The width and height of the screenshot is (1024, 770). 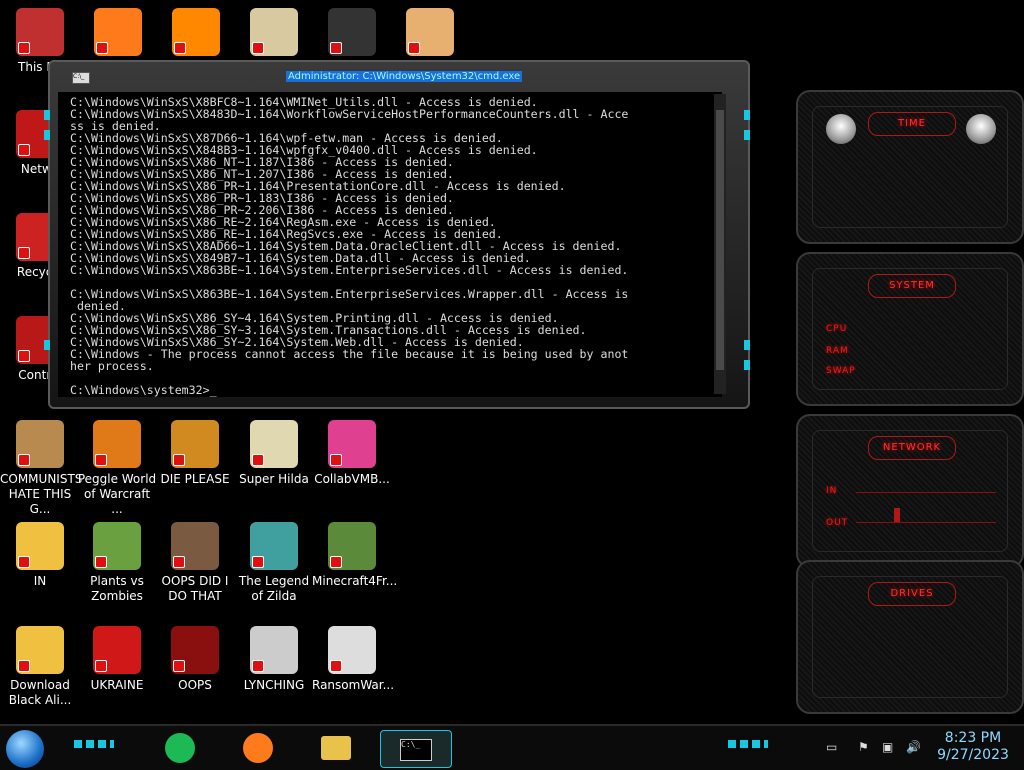 What do you see at coordinates (117, 685) in the screenshot?
I see `desktop-icon-label: UKRAINE` at bounding box center [117, 685].